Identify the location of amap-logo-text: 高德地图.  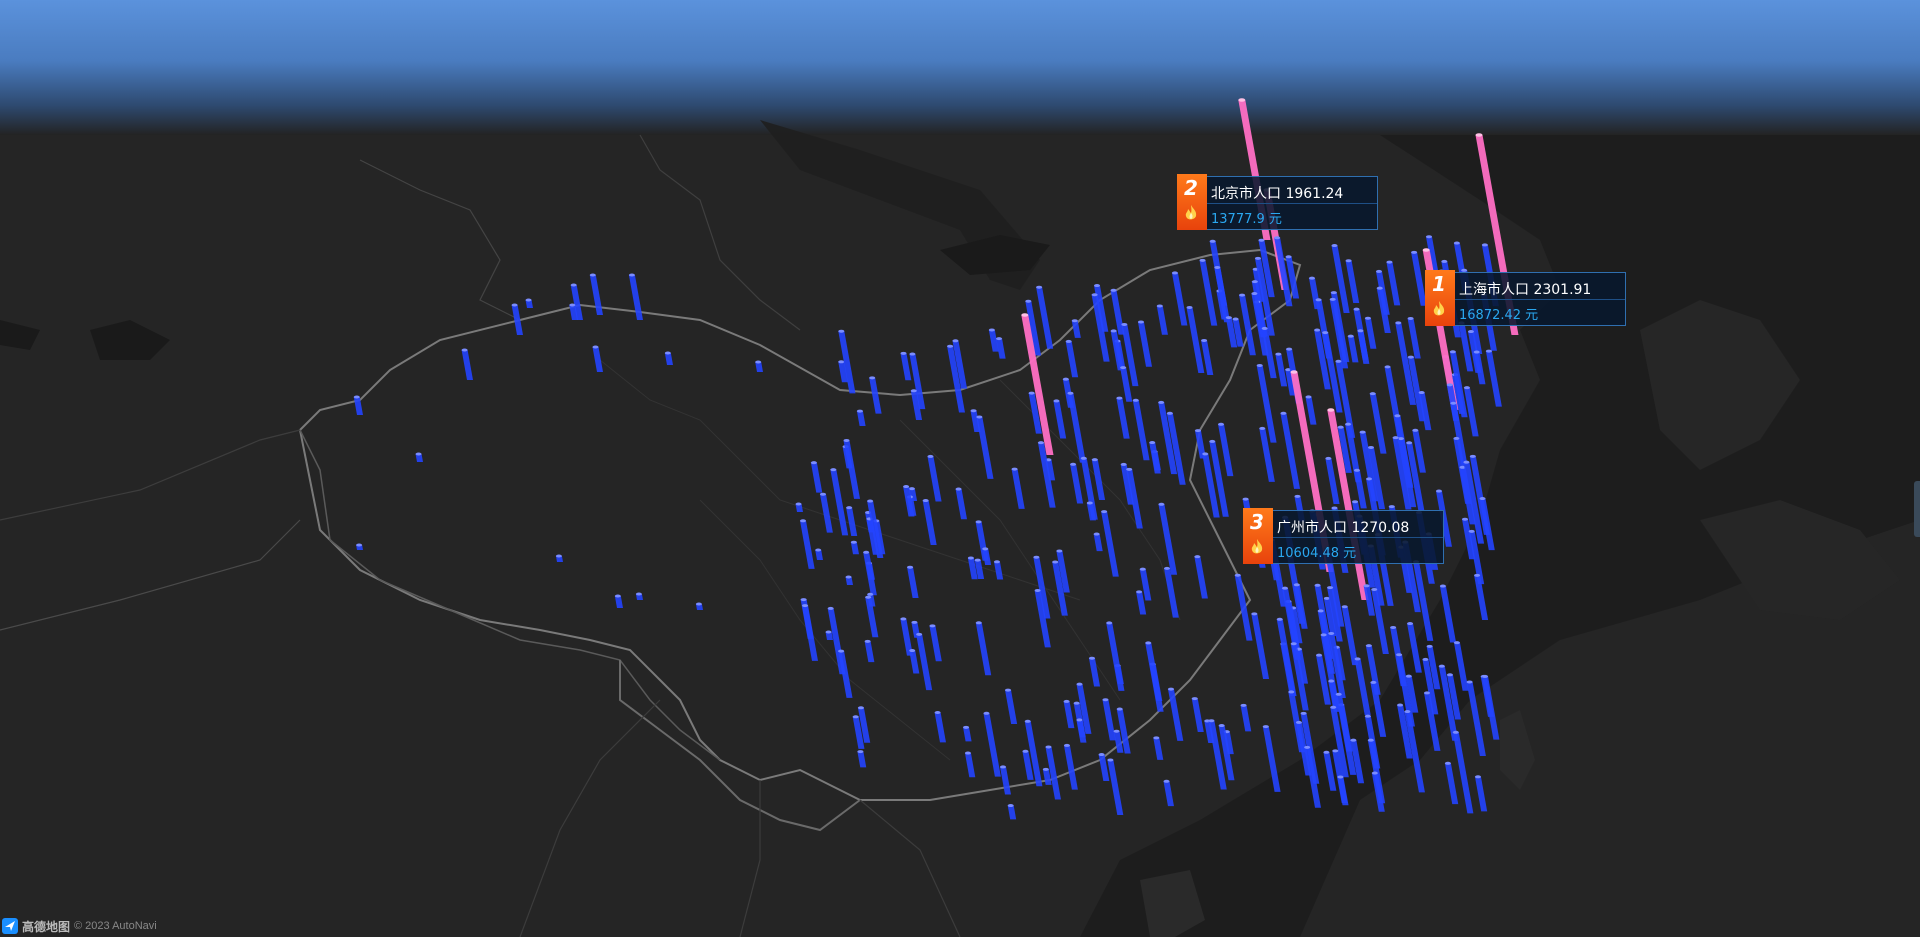
(46, 926).